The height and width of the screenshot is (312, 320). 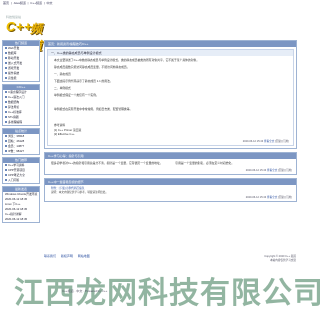 I want to click on top-links: 首页 | Java频道 | C++频道 | 中文, so click(x=28, y=3).